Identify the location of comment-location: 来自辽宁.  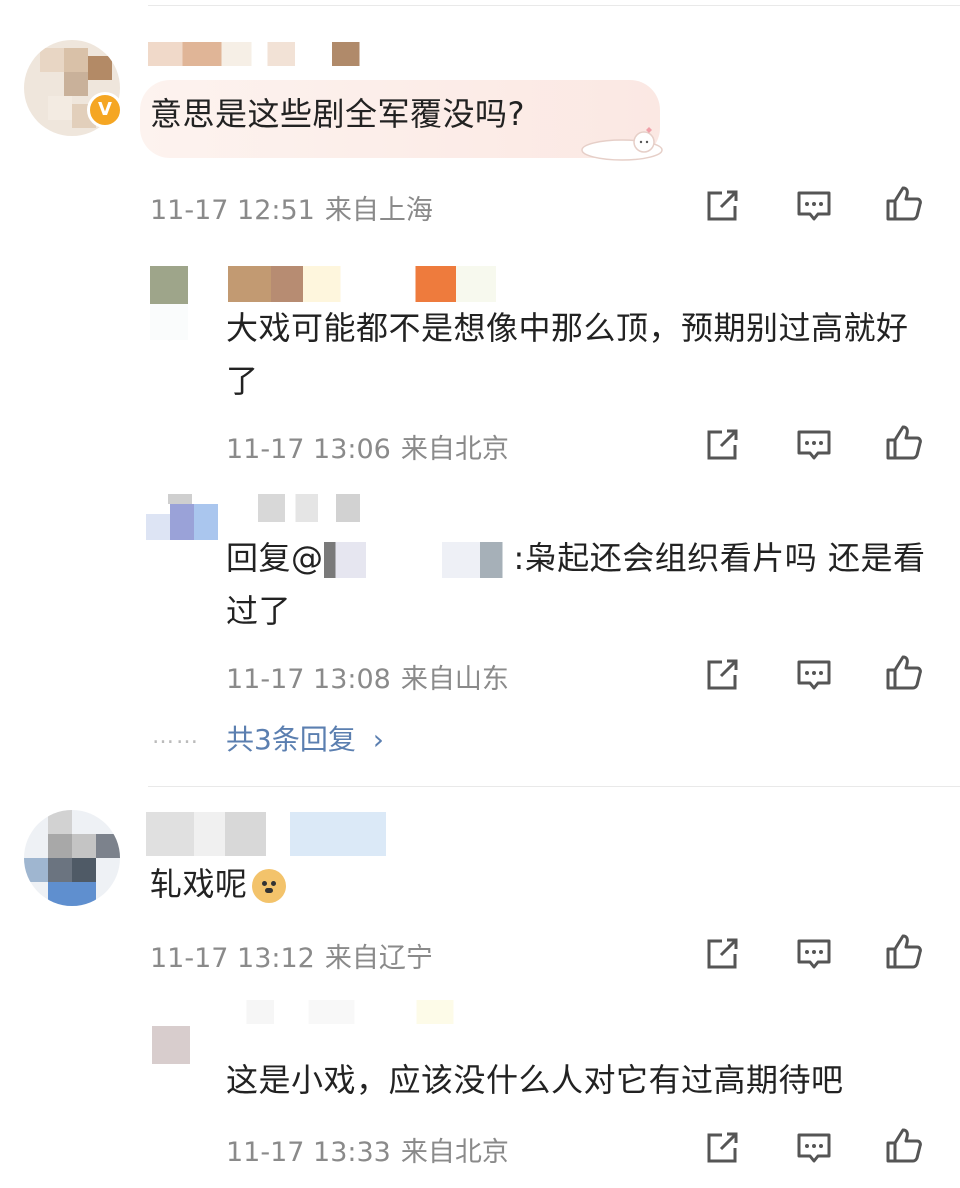
(378, 958).